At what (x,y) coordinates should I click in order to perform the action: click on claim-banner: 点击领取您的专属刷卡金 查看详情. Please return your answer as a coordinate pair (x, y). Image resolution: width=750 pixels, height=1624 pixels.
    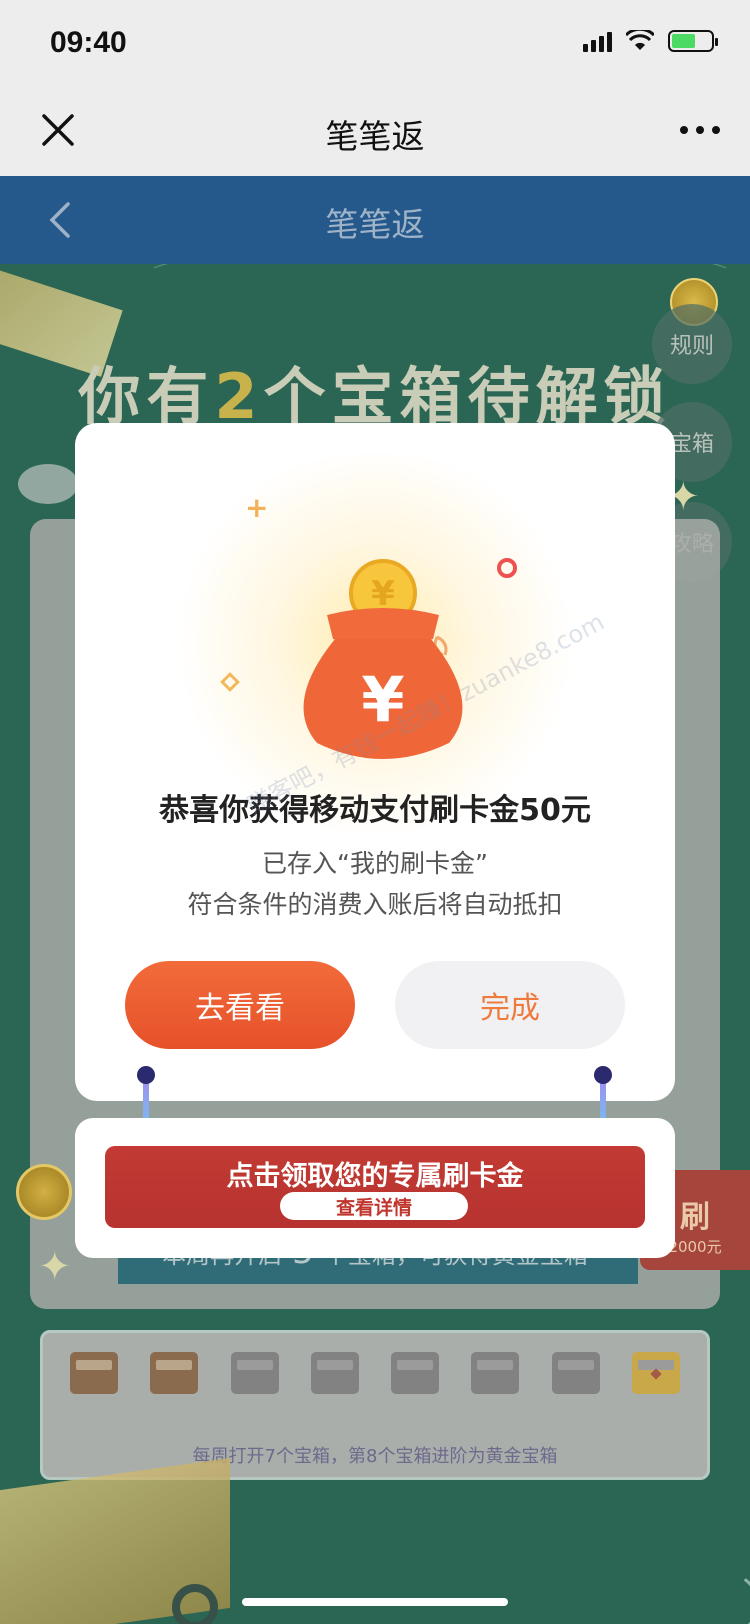
    Looking at the image, I should click on (375, 1187).